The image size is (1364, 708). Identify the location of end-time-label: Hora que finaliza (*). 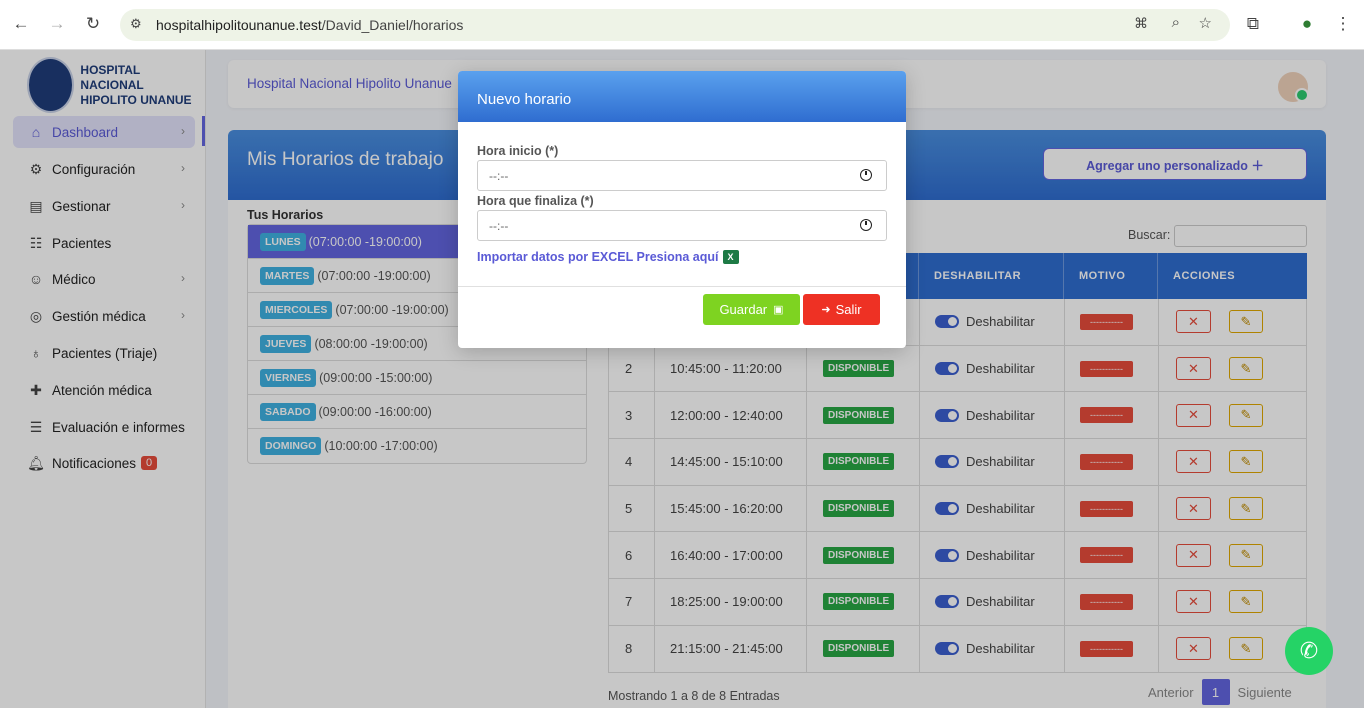
(535, 201).